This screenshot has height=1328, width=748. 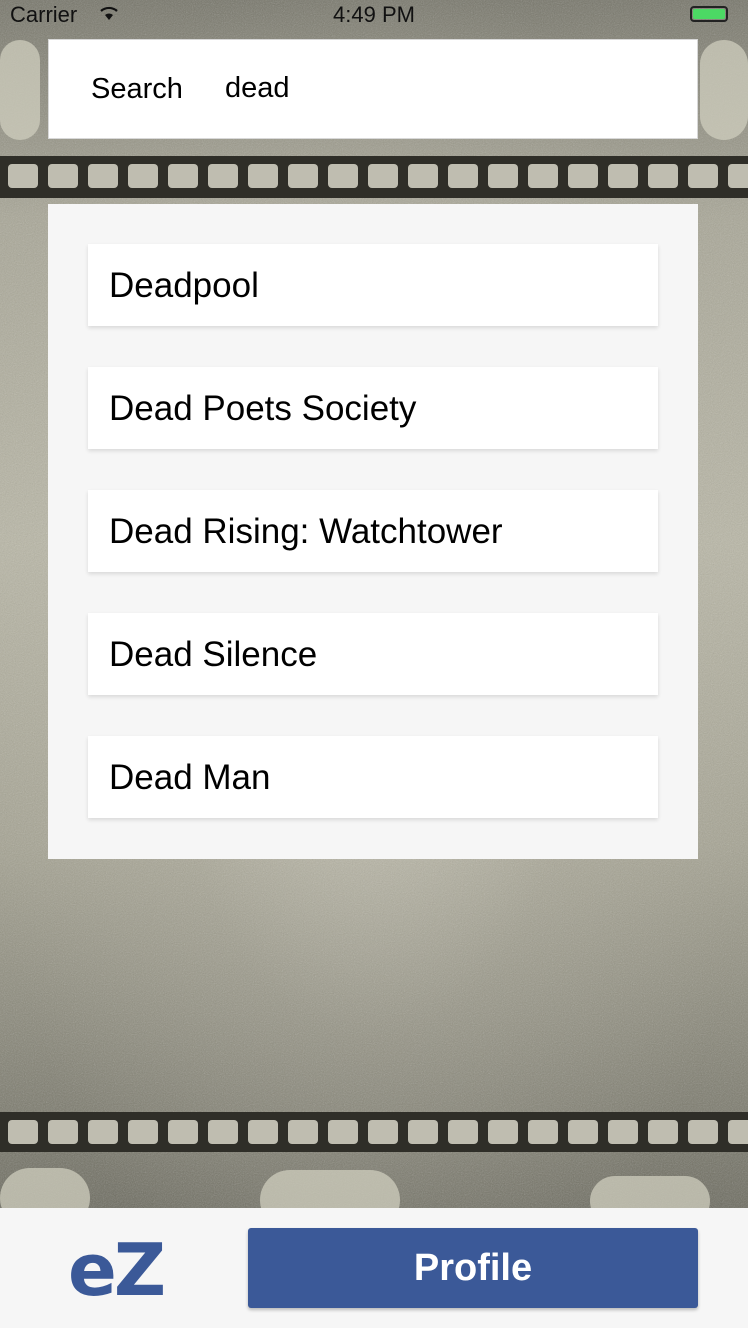 I want to click on result-item-dead-silence: Dead Silence, so click(x=373, y=654).